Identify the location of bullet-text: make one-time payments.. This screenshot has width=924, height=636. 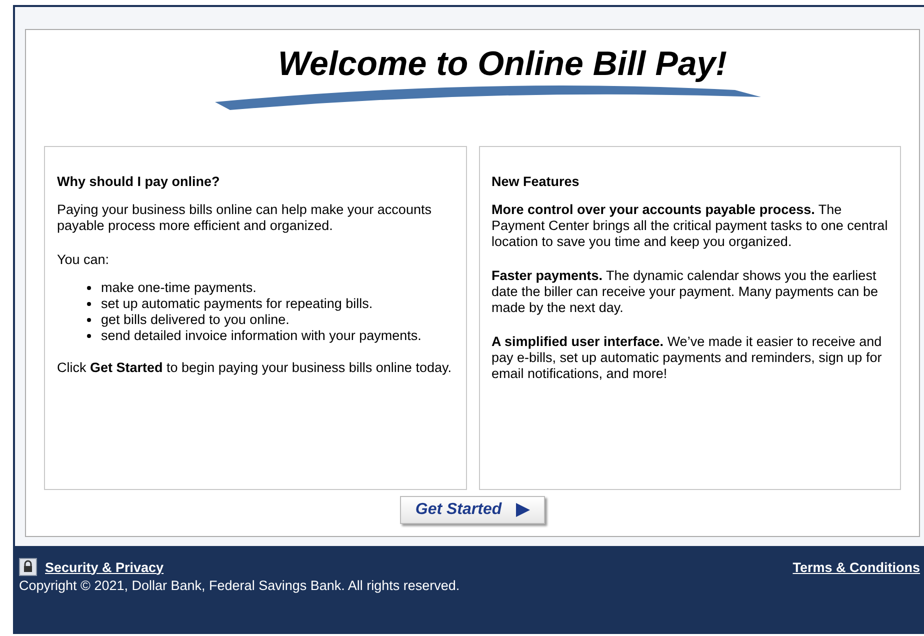
(178, 288).